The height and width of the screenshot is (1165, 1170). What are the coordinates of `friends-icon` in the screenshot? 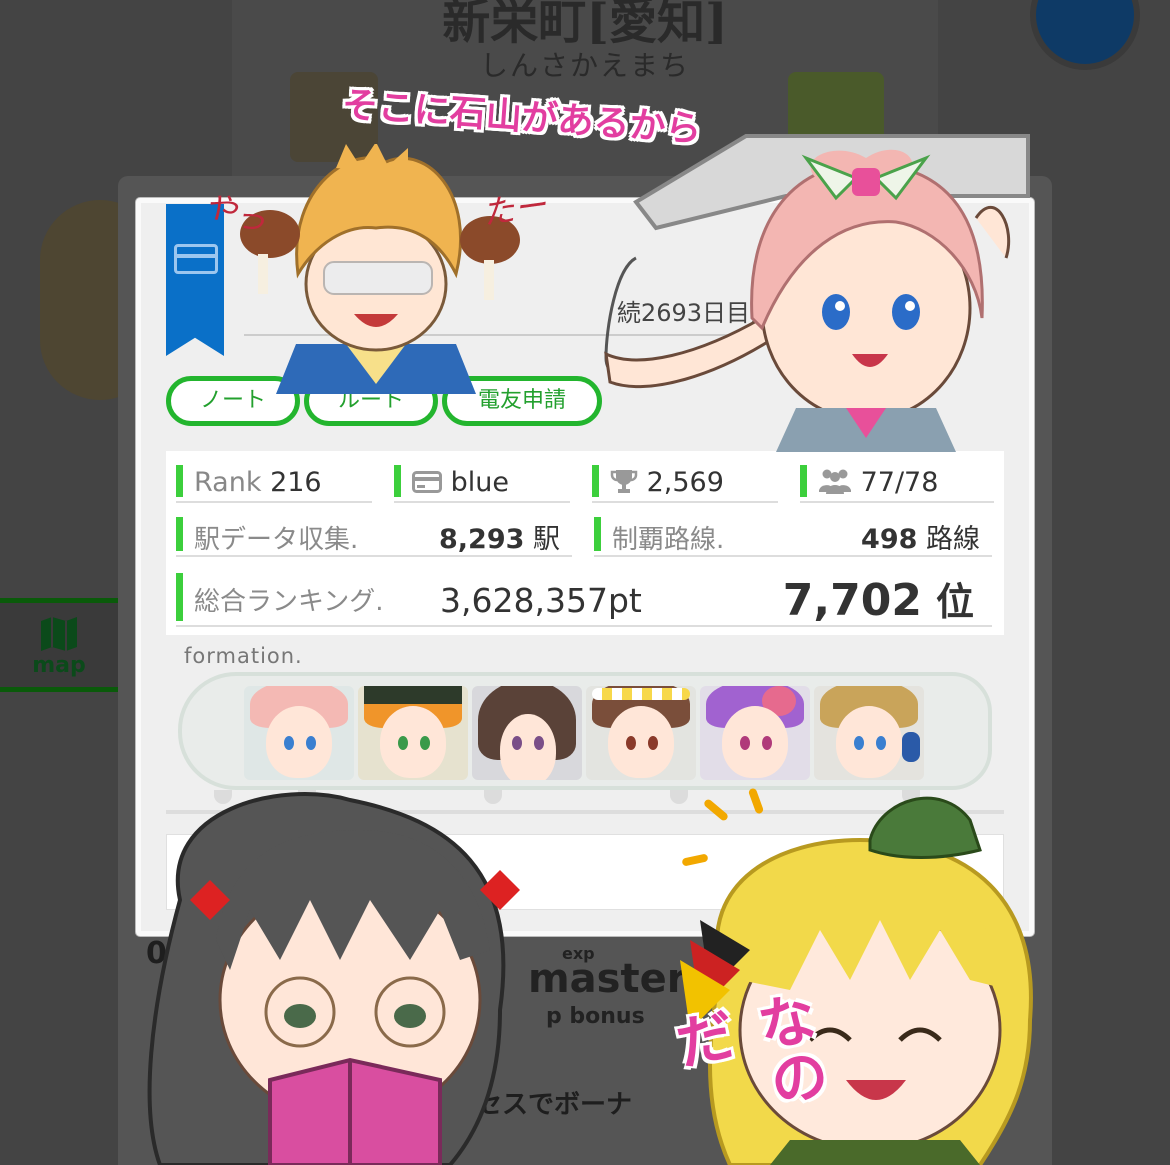 It's located at (835, 481).